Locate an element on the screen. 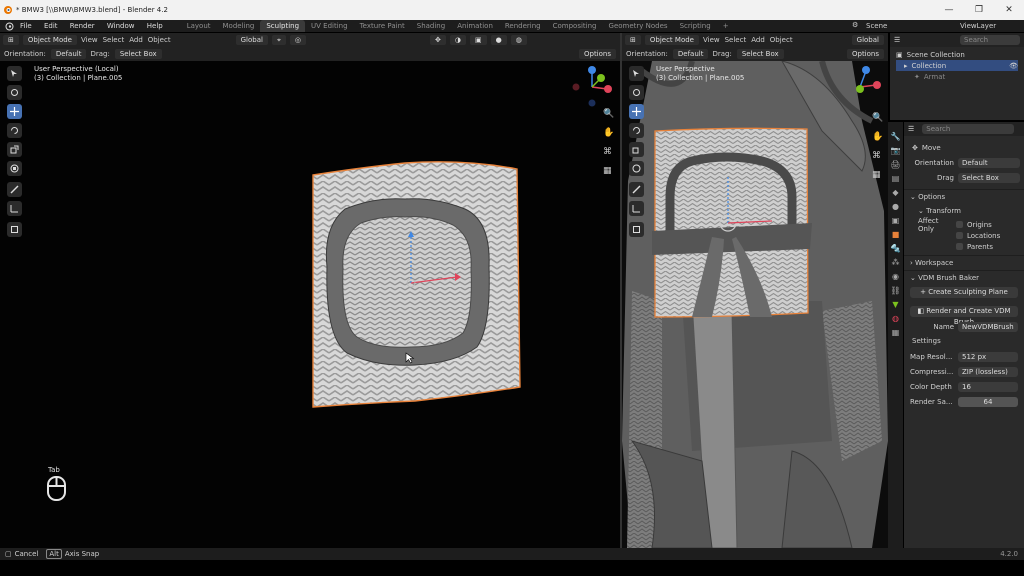 This screenshot has height=576, width=1024. brush-name-field: NewVDMBrush is located at coordinates (988, 326).